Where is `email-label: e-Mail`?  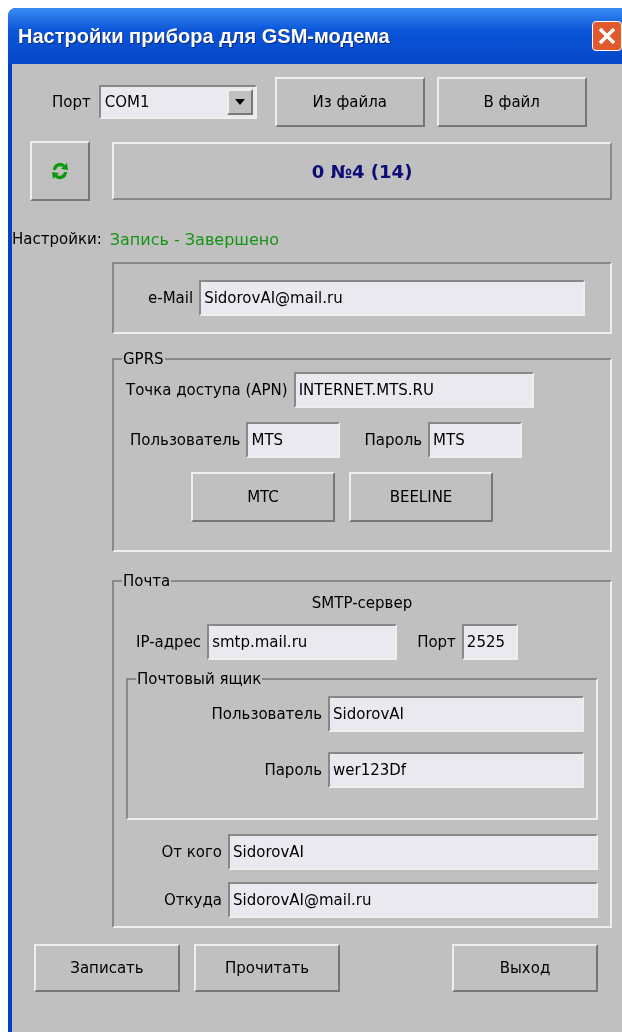
email-label: e-Mail is located at coordinates (171, 298).